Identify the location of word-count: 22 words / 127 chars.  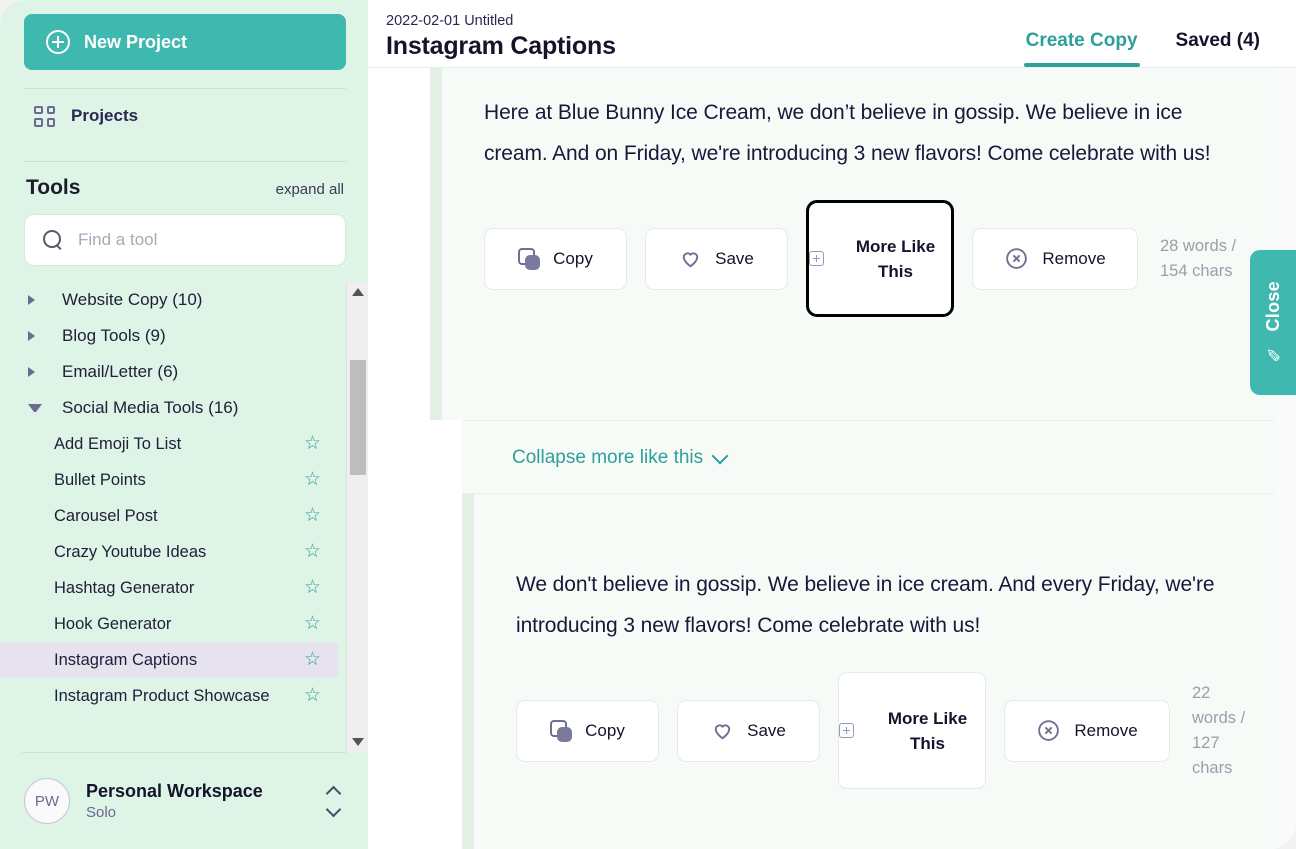
(1219, 730).